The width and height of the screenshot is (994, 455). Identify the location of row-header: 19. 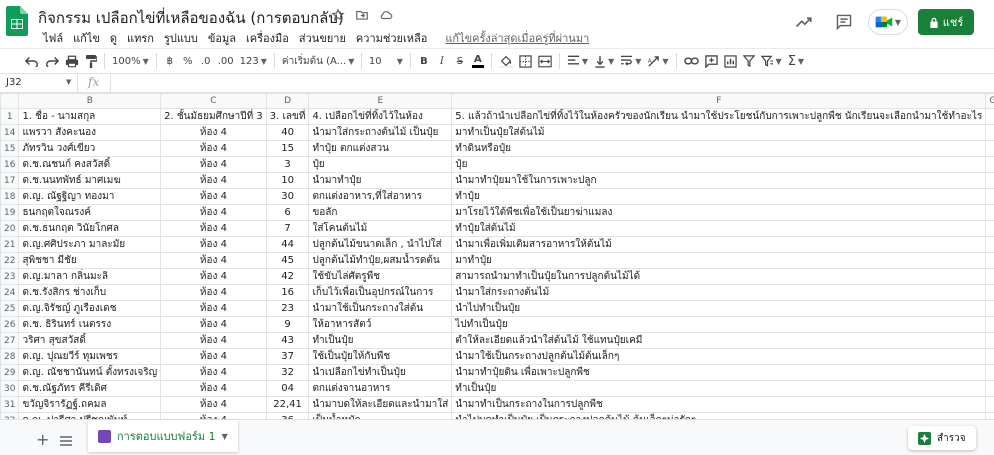
(10, 212).